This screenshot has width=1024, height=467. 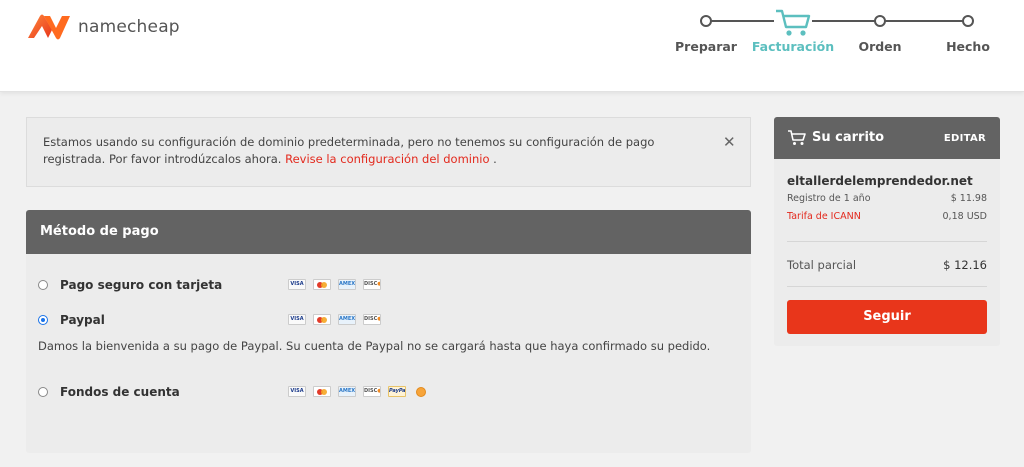 I want to click on bitcoin-icon, so click(x=421, y=391).